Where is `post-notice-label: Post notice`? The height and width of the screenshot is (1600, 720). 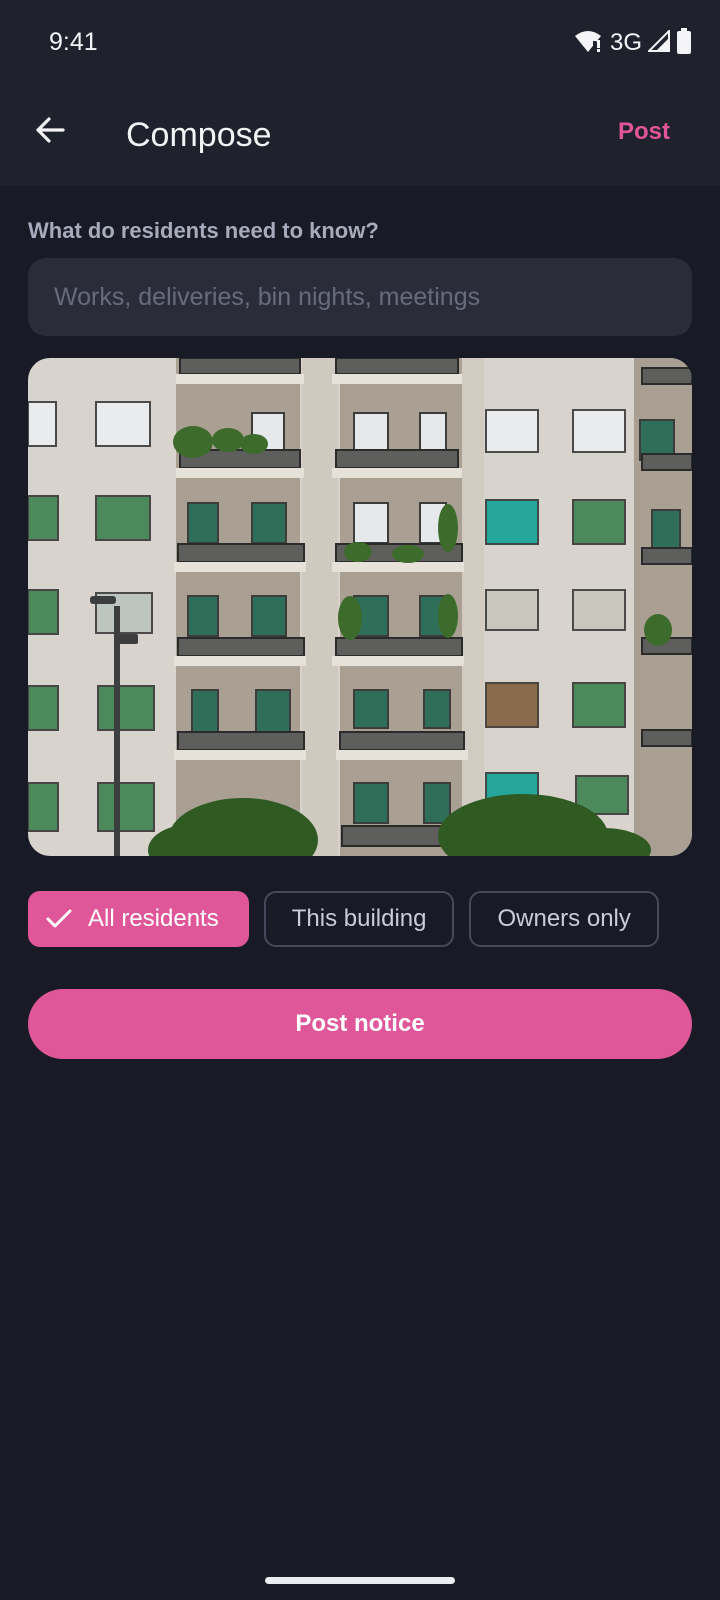 post-notice-label: Post notice is located at coordinates (360, 1023).